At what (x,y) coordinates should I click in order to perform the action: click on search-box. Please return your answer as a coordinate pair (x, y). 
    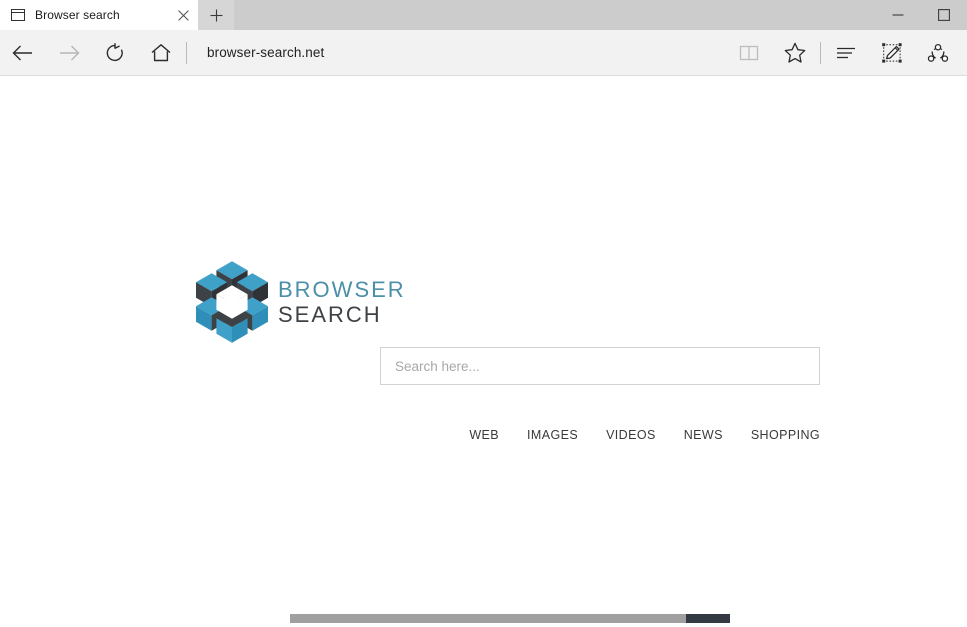
    Looking at the image, I should click on (600, 366).